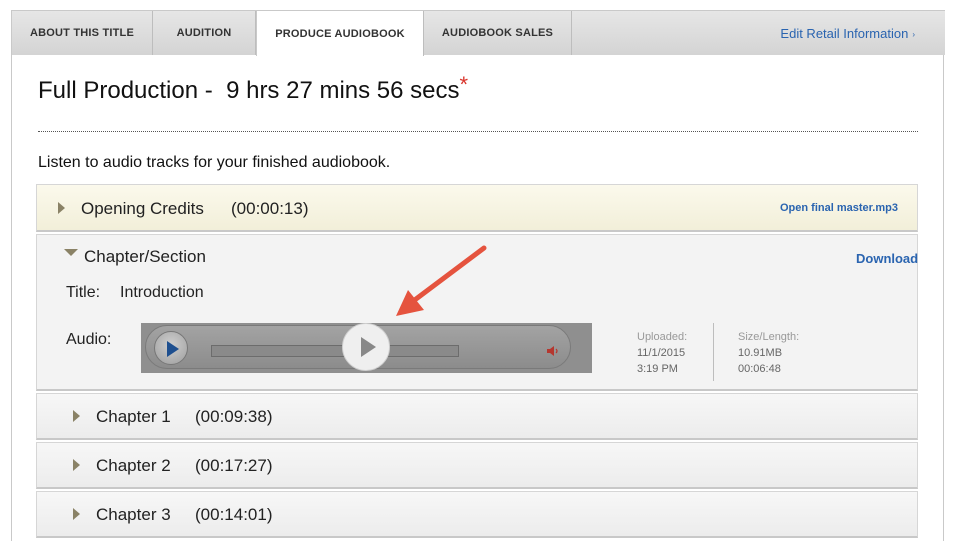 Image resolution: width=954 pixels, height=541 pixels. Describe the element at coordinates (713, 352) in the screenshot. I see `meta-divider` at that location.